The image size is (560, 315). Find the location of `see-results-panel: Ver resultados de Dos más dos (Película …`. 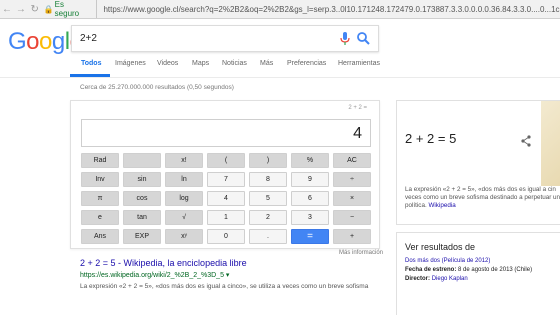

see-results-panel: Ver resultados de Dos más dos (Película … is located at coordinates (478, 273).